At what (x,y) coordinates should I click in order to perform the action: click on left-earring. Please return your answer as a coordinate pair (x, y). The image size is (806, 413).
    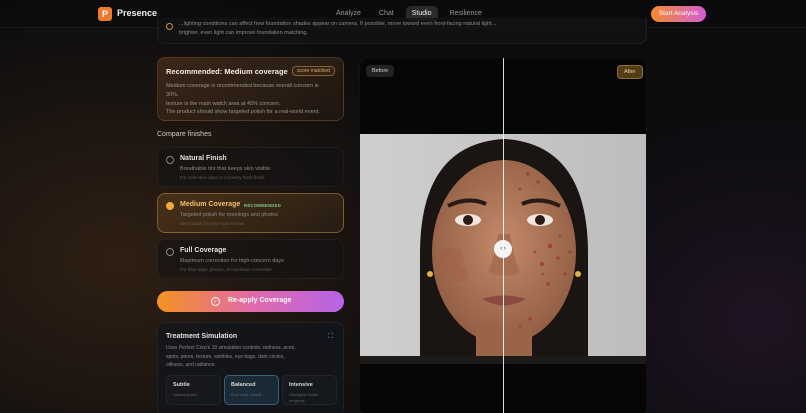
    Looking at the image, I should click on (430, 274).